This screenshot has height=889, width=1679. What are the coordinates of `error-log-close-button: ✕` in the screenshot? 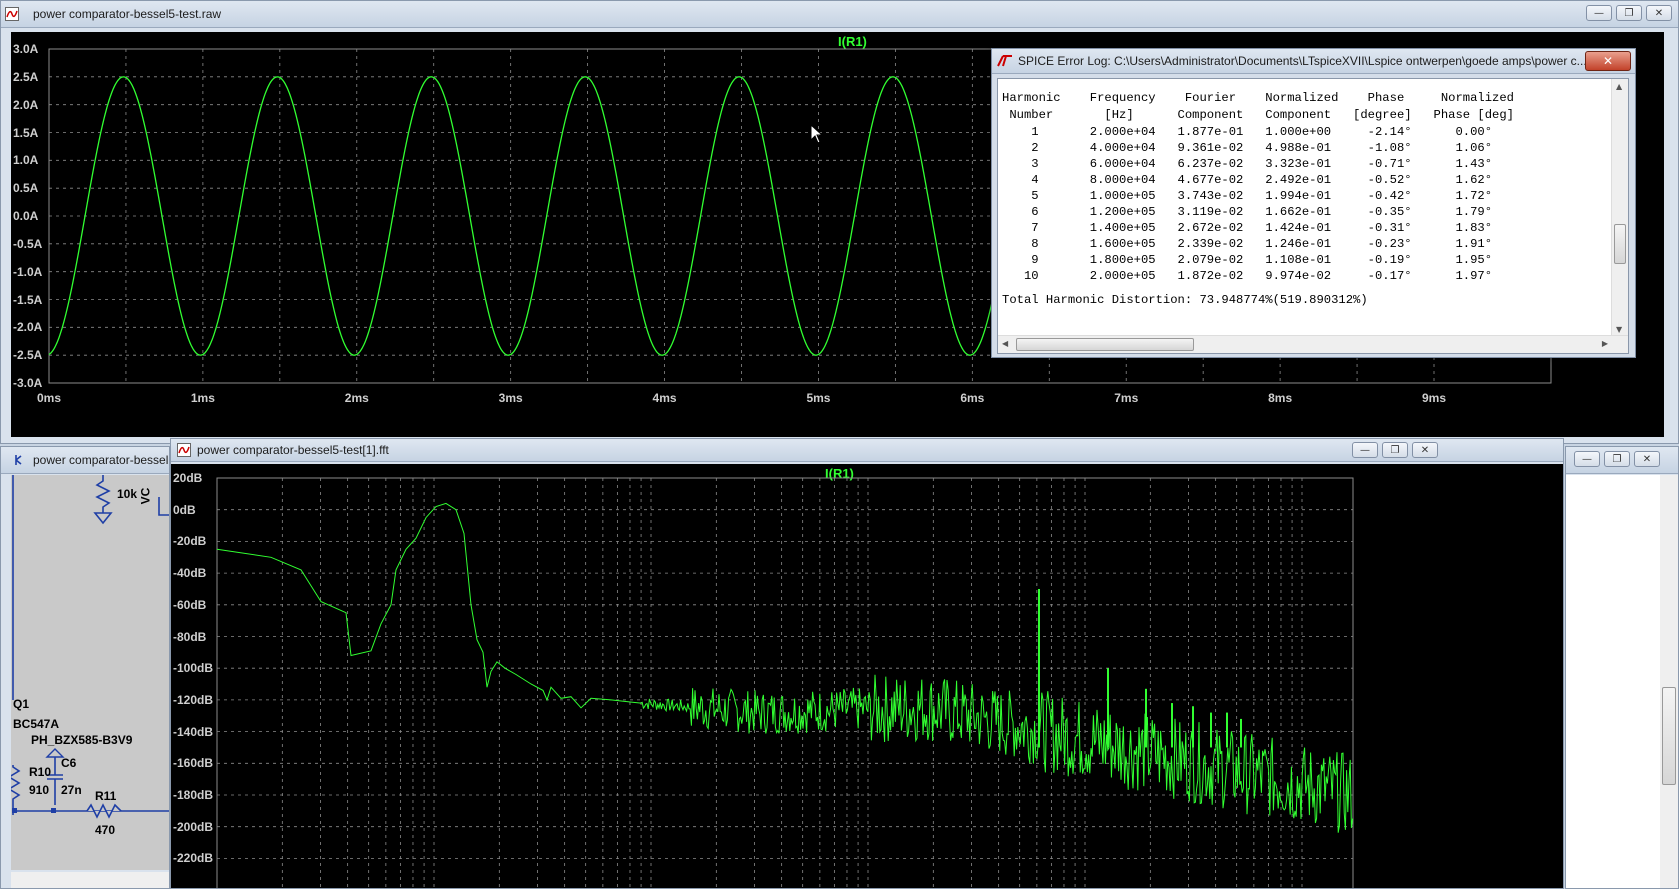 It's located at (1608, 61).